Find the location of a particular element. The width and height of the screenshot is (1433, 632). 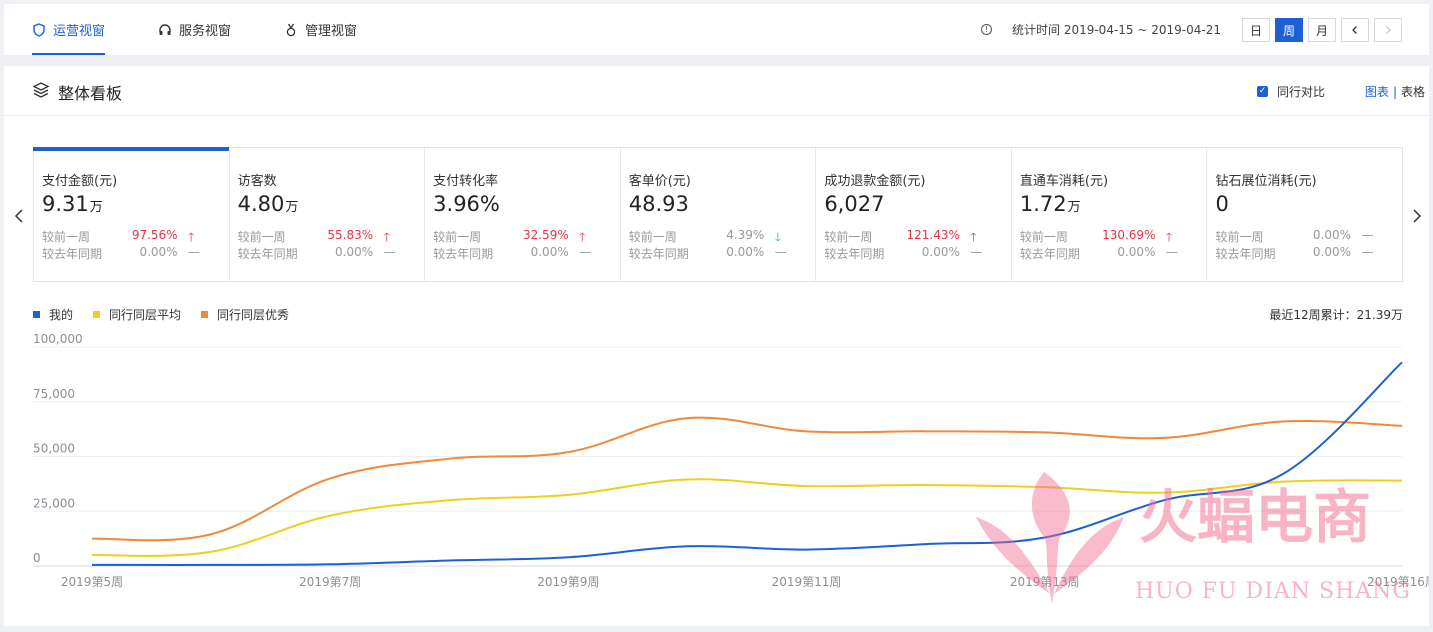

legend-item-peer-avg: 同行同层平均 is located at coordinates (137, 314).